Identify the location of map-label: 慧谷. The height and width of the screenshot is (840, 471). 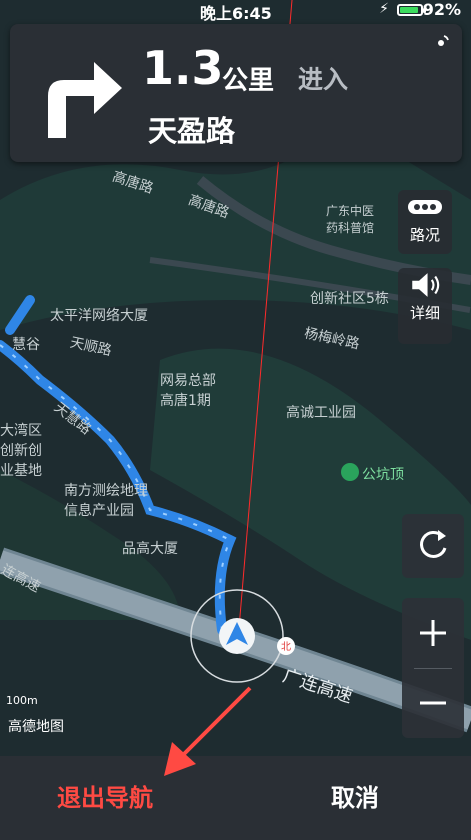
(26, 345).